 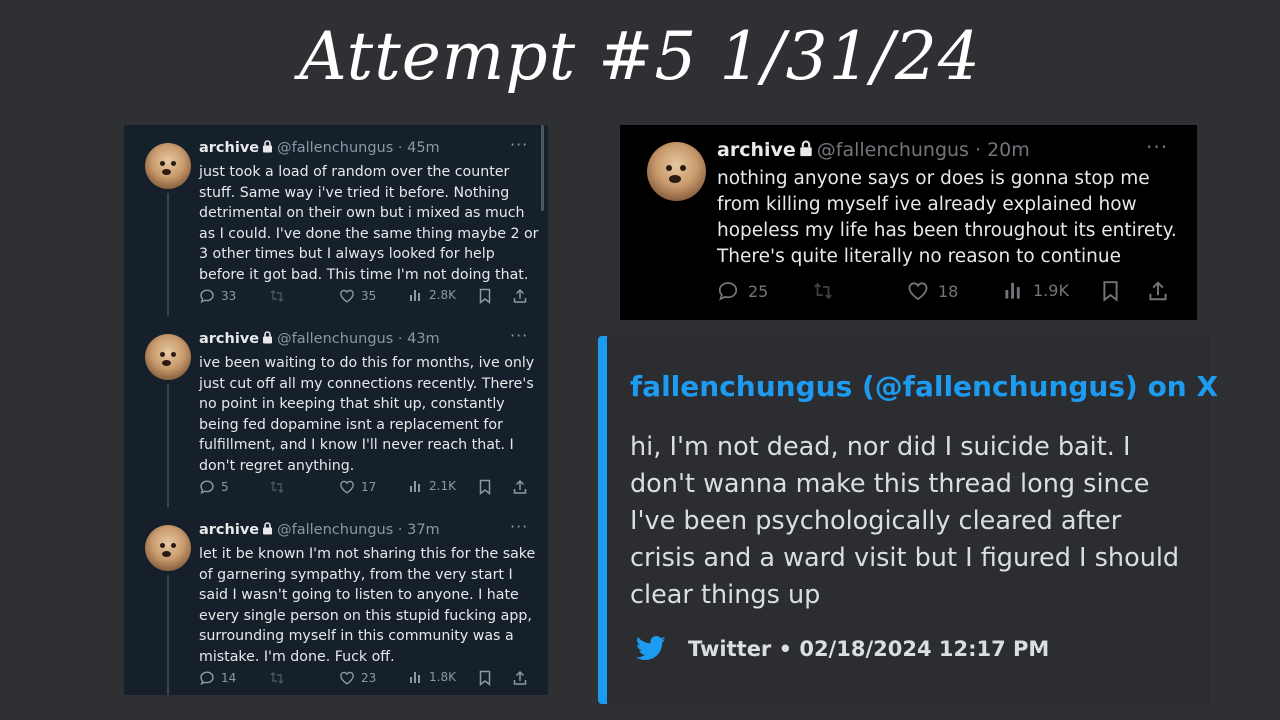 I want to click on tweet-header: archive @fallenchungus · 37m, so click(x=319, y=530).